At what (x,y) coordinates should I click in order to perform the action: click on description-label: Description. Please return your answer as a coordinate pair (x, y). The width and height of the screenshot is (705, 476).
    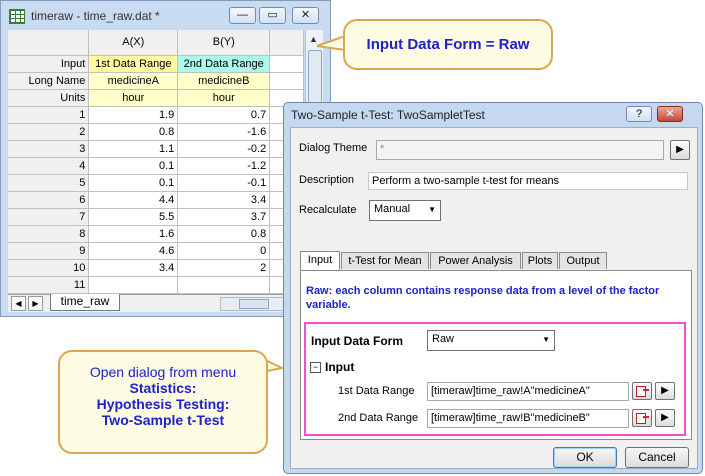
    Looking at the image, I should click on (327, 180).